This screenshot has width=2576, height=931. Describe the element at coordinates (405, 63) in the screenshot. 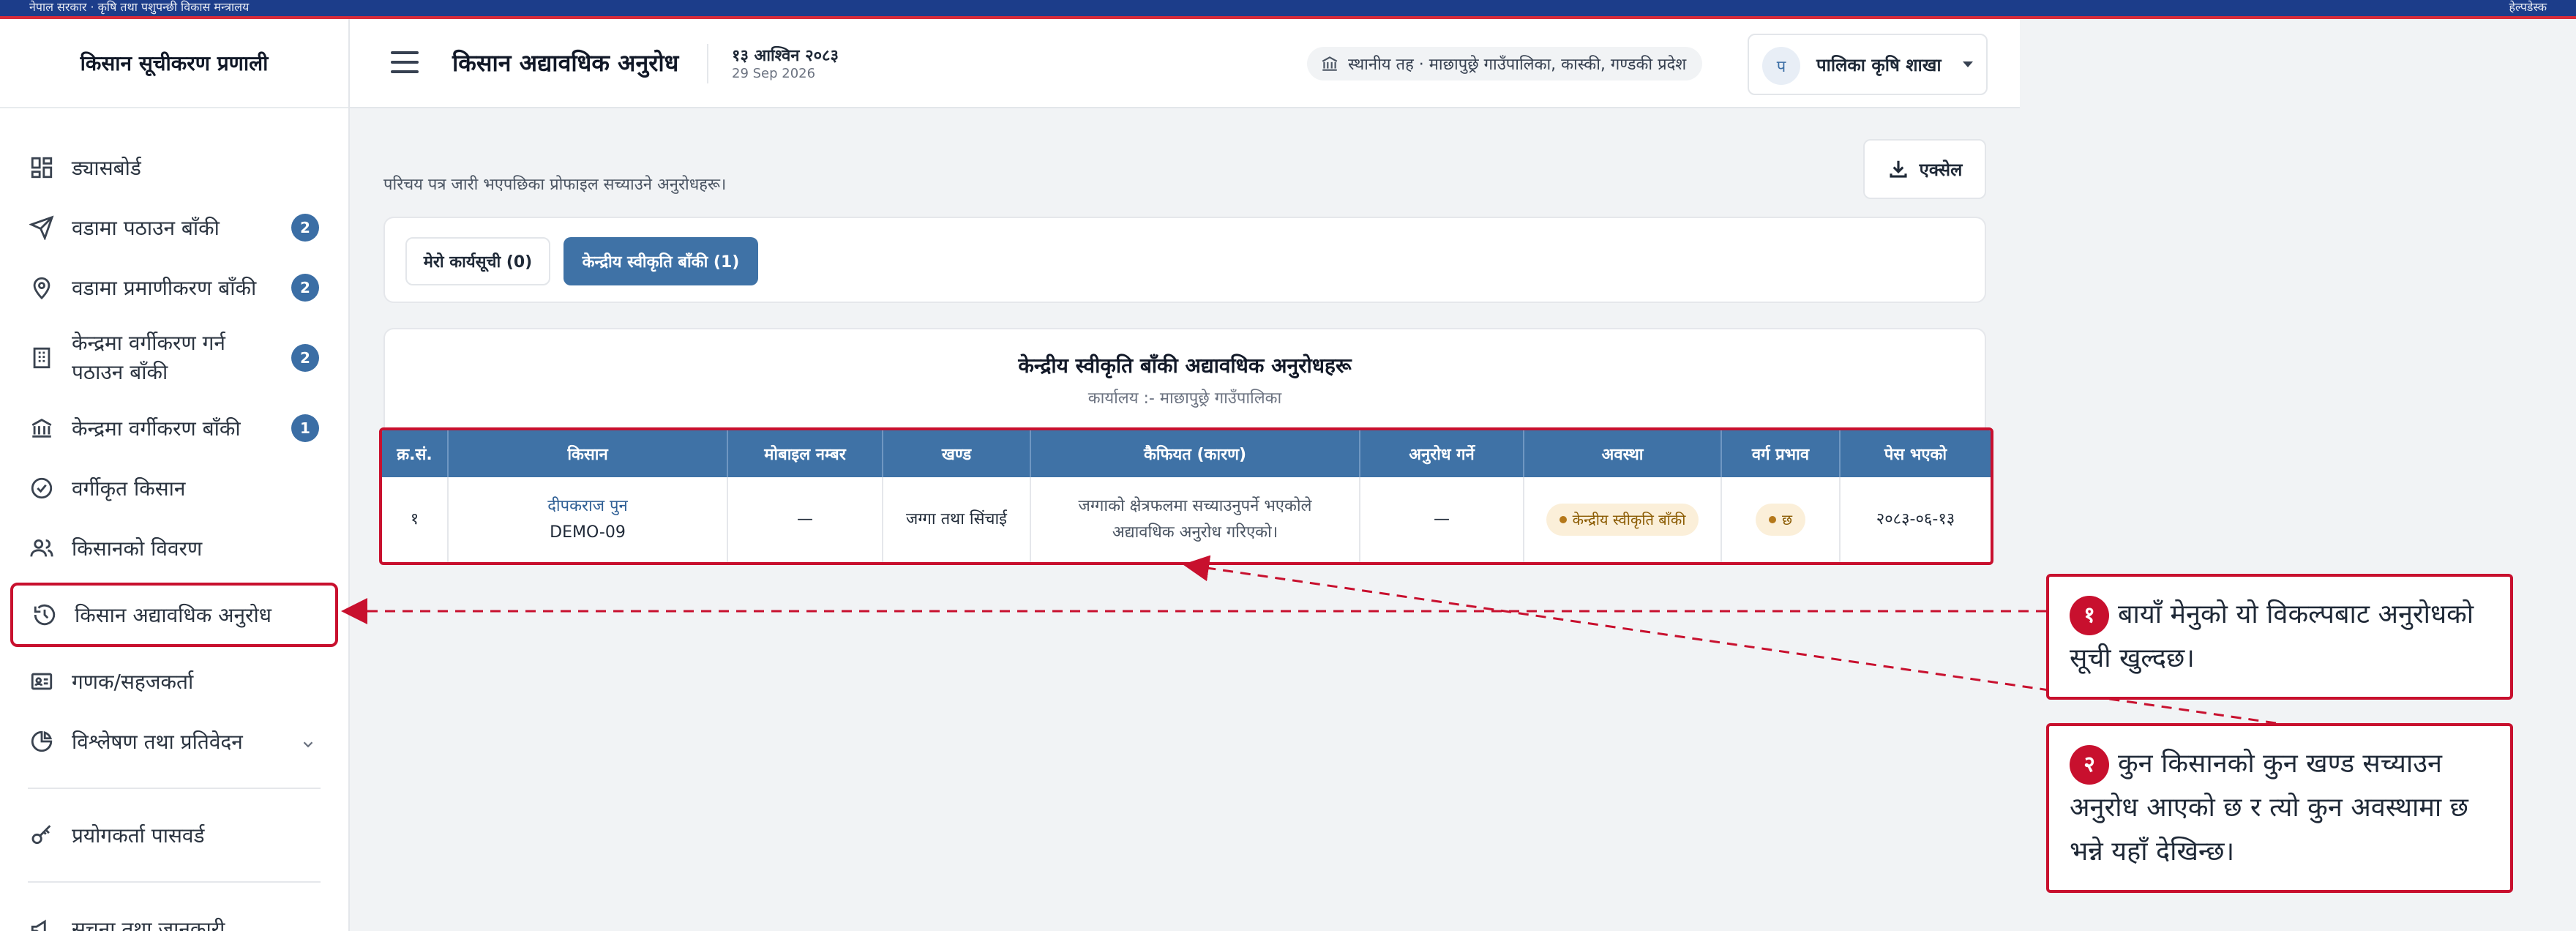

I see `menu-toggle-icon` at that location.